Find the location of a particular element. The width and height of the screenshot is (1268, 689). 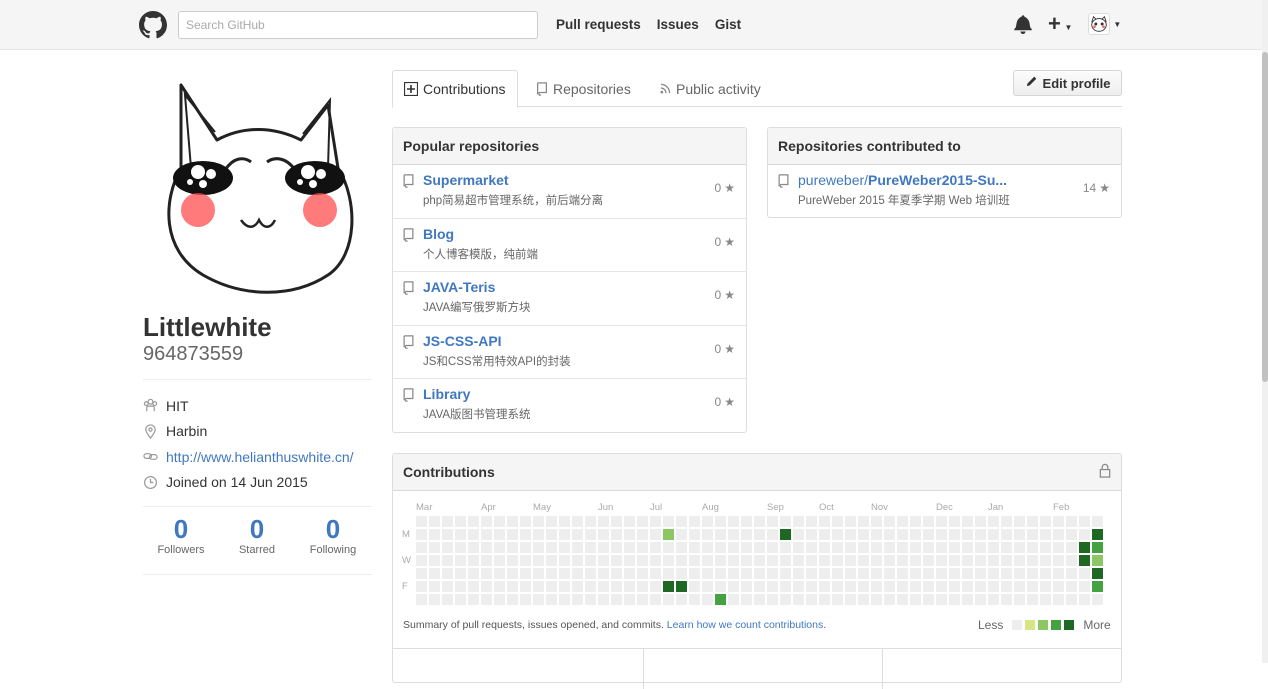

edit-profile-button: Edit profile is located at coordinates (1067, 83).